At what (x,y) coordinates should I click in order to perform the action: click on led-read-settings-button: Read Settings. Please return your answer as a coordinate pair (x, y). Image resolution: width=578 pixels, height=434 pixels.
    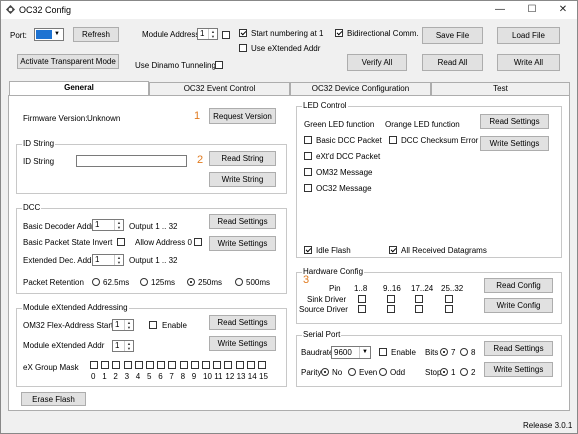
    Looking at the image, I should click on (514, 121).